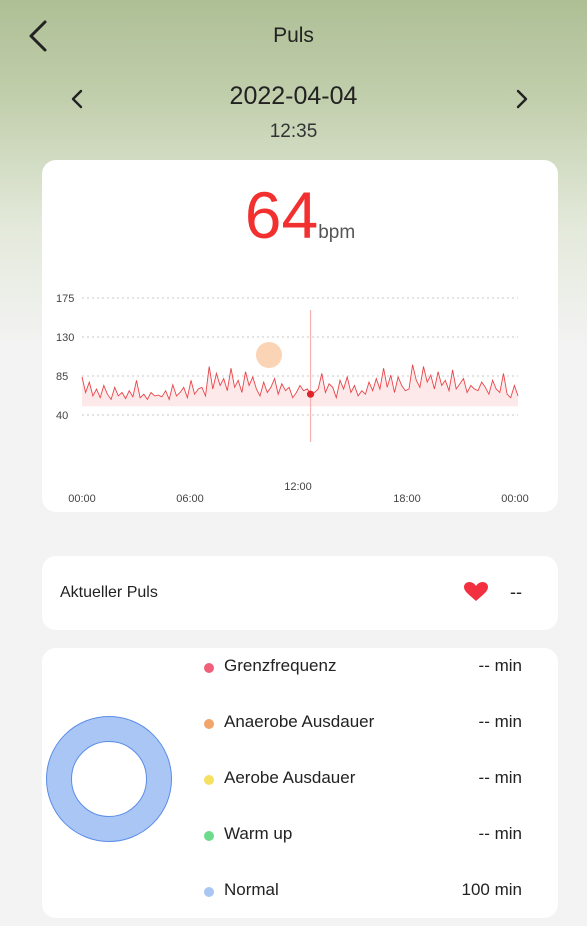 The height and width of the screenshot is (926, 587). I want to click on zone-row-anaerobic: Anaerobe Ausdauer -- min, so click(363, 724).